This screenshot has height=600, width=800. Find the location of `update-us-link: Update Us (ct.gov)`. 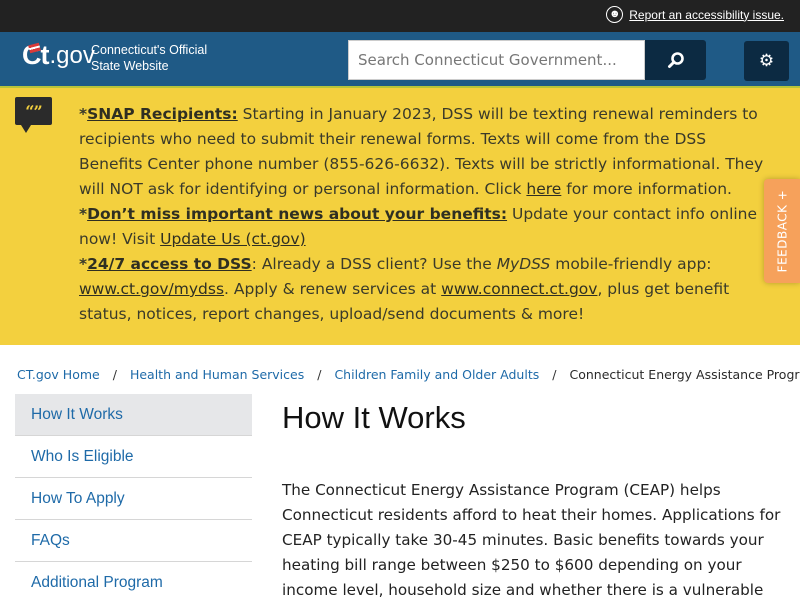

update-us-link: Update Us (ct.gov) is located at coordinates (233, 239).